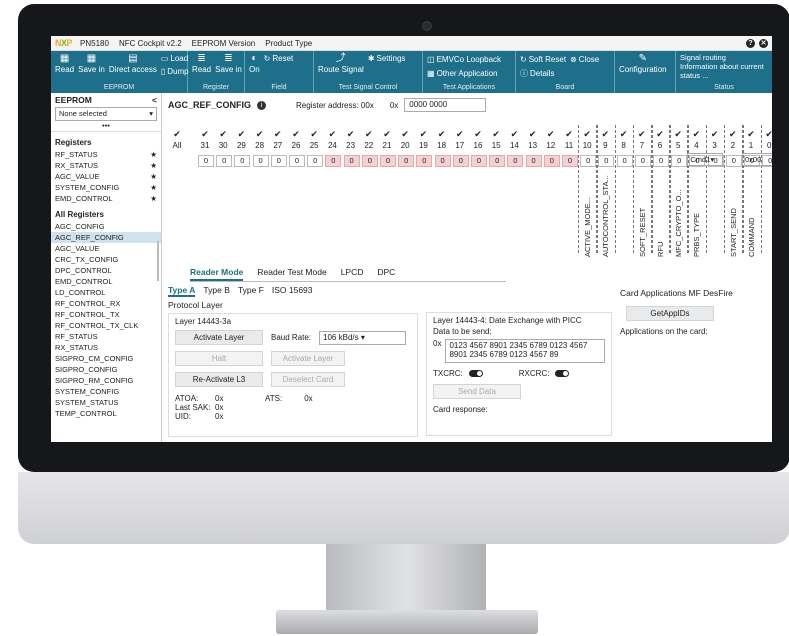  Describe the element at coordinates (469, 73) in the screenshot. I see `other-application-button: ▦ Other Application` at that location.